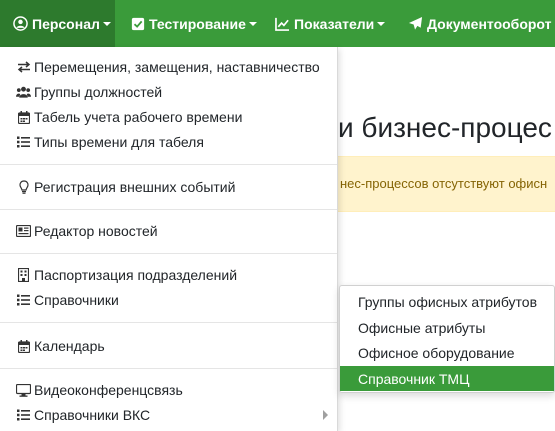  I want to click on nav-testing-label: Тестирование, so click(197, 23).